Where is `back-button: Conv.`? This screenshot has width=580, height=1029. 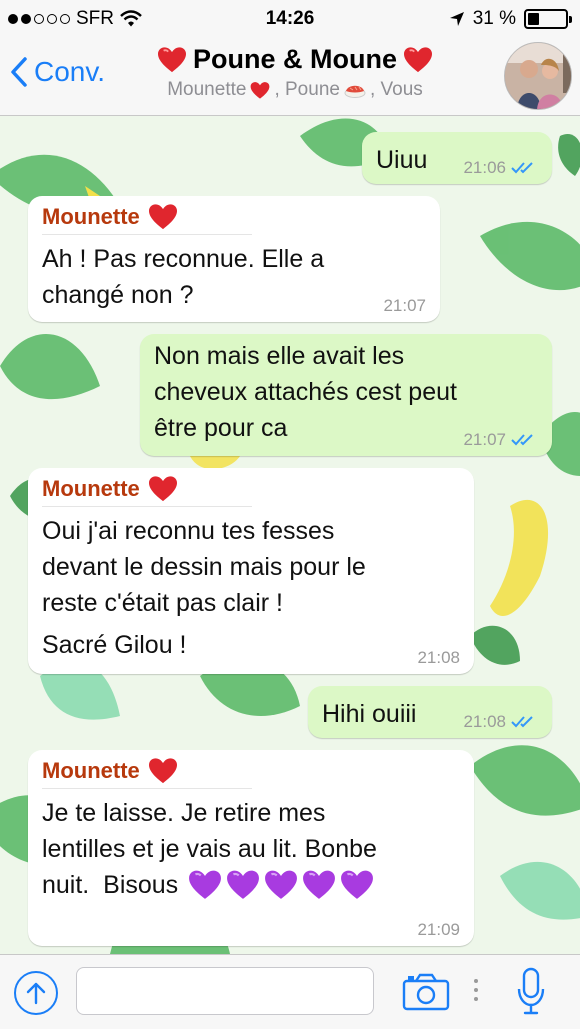 back-button: Conv. is located at coordinates (57, 72).